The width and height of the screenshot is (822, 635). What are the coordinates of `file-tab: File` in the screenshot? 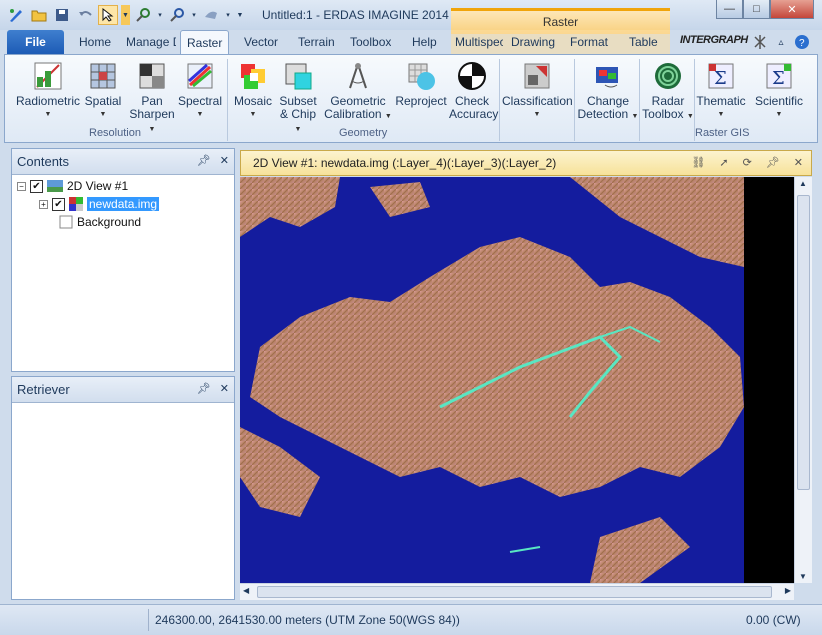 It's located at (35, 42).